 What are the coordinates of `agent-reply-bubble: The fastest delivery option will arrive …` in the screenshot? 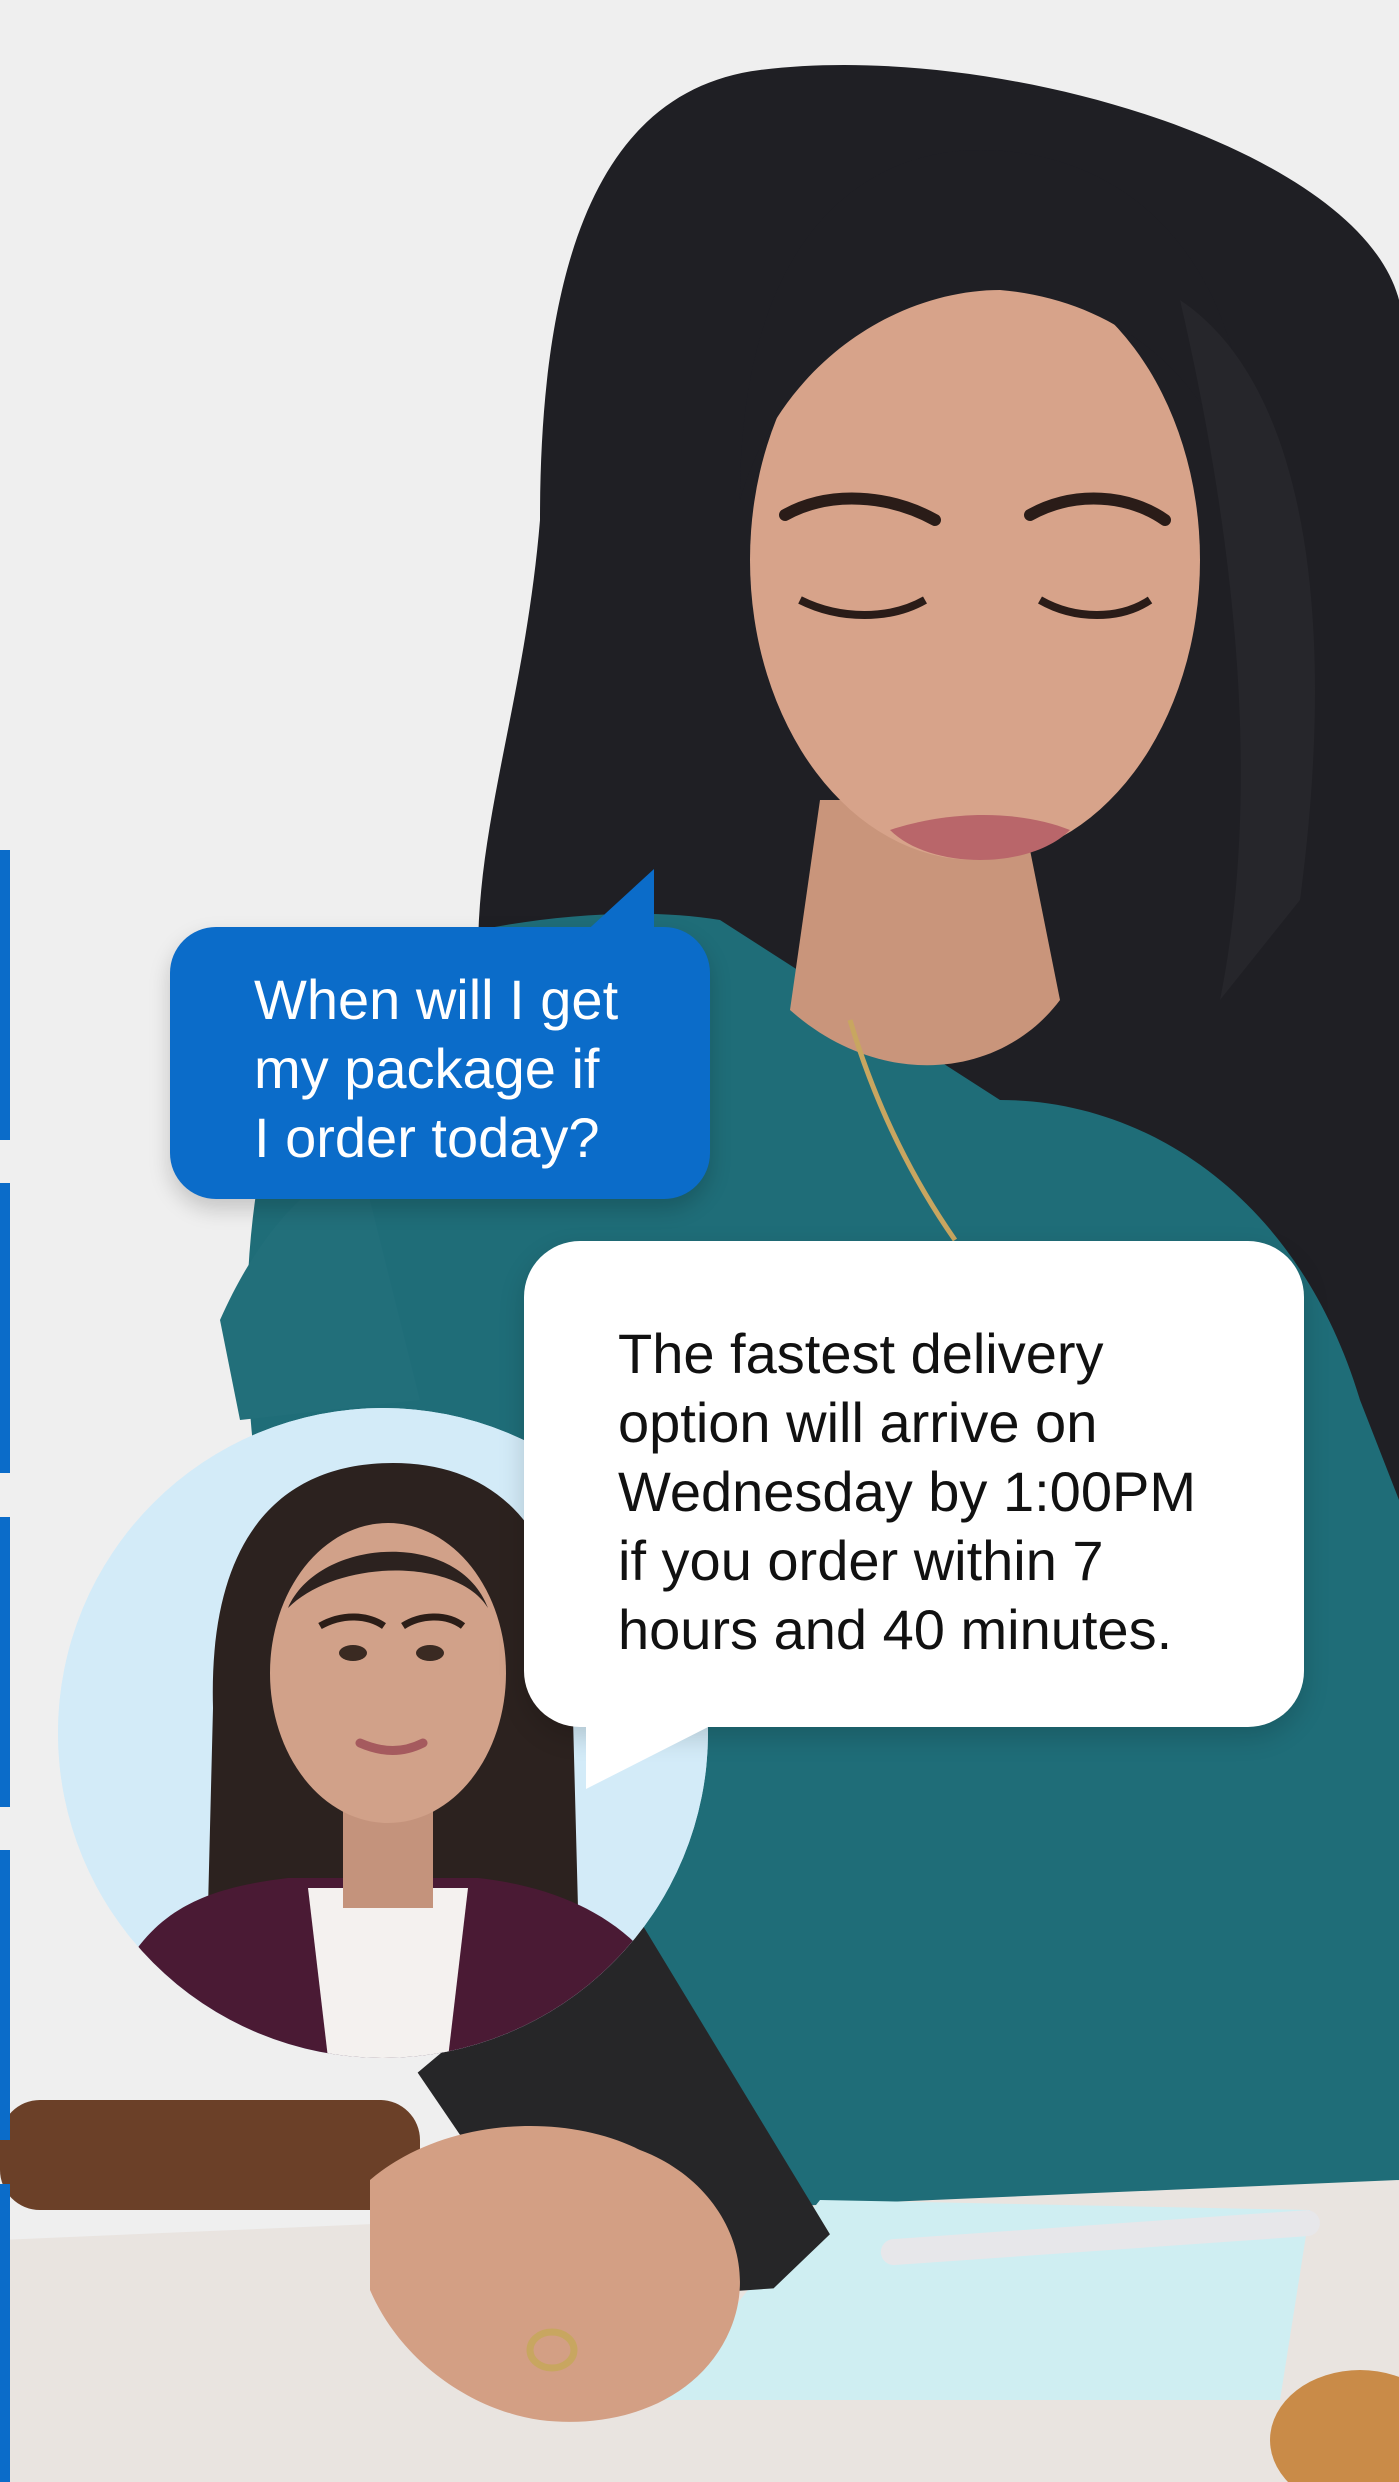 It's located at (914, 1515).